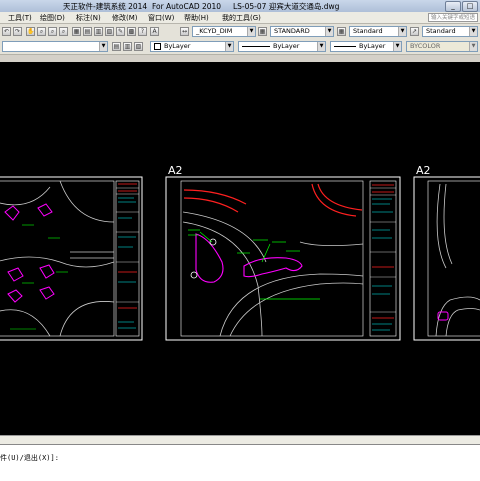 The image size is (480, 481). What do you see at coordinates (52, 18) in the screenshot?
I see `menu-draw: 绘图(D)` at bounding box center [52, 18].